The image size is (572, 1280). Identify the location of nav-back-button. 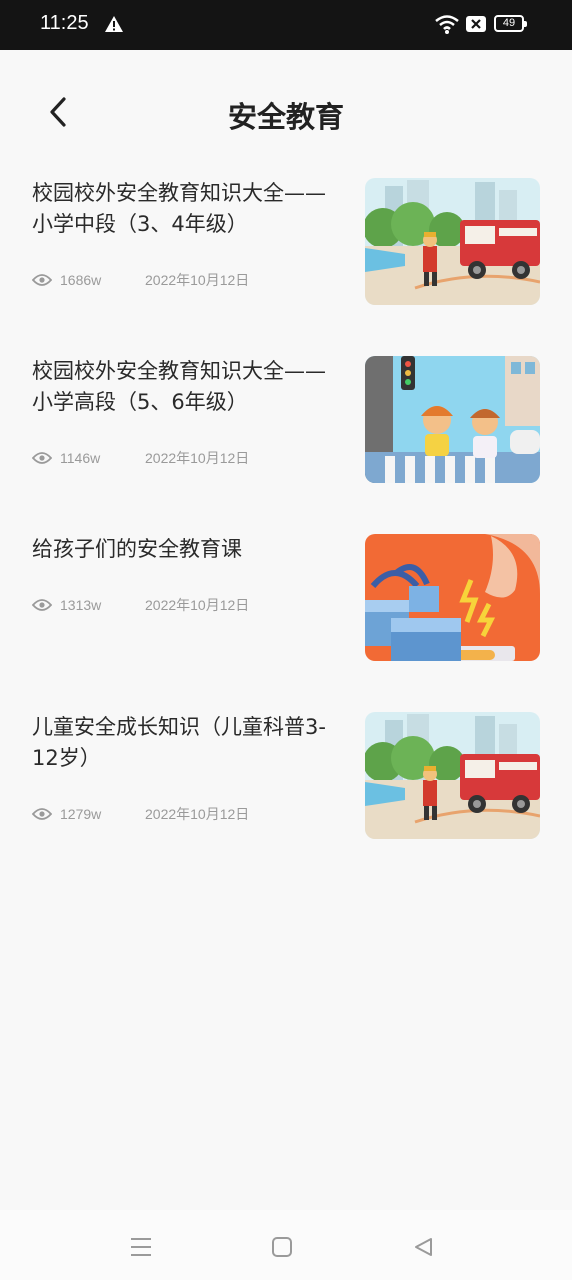
(423, 1247).